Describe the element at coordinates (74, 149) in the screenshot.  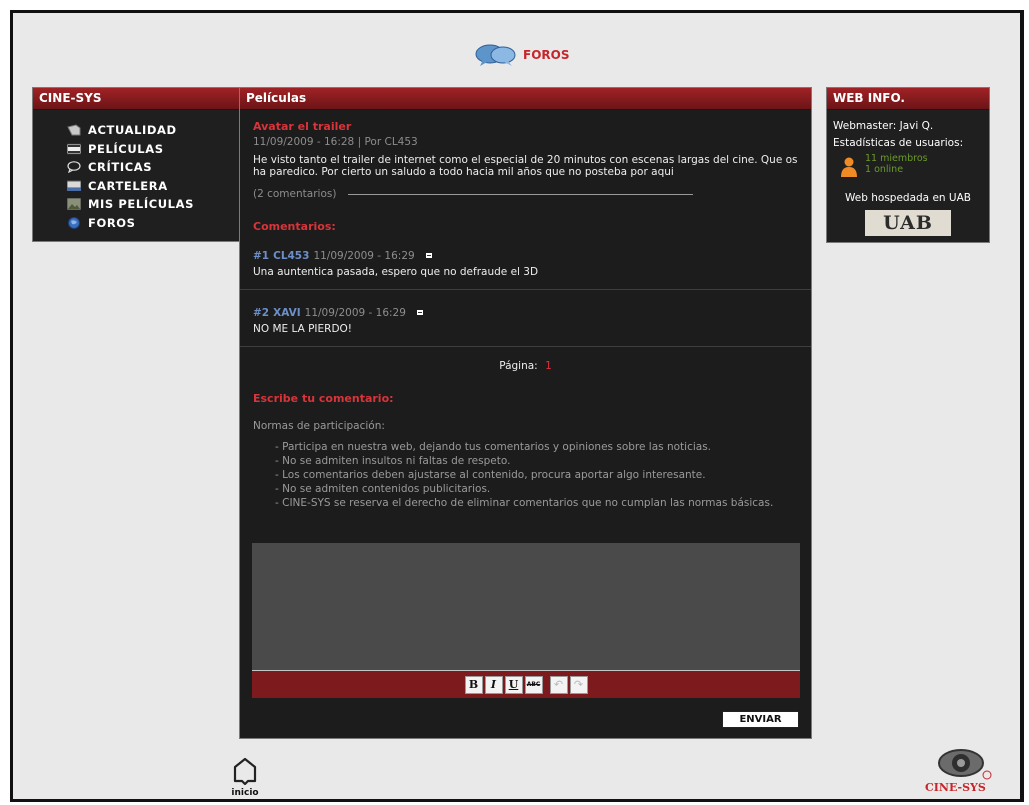
I see `film-icon` at that location.